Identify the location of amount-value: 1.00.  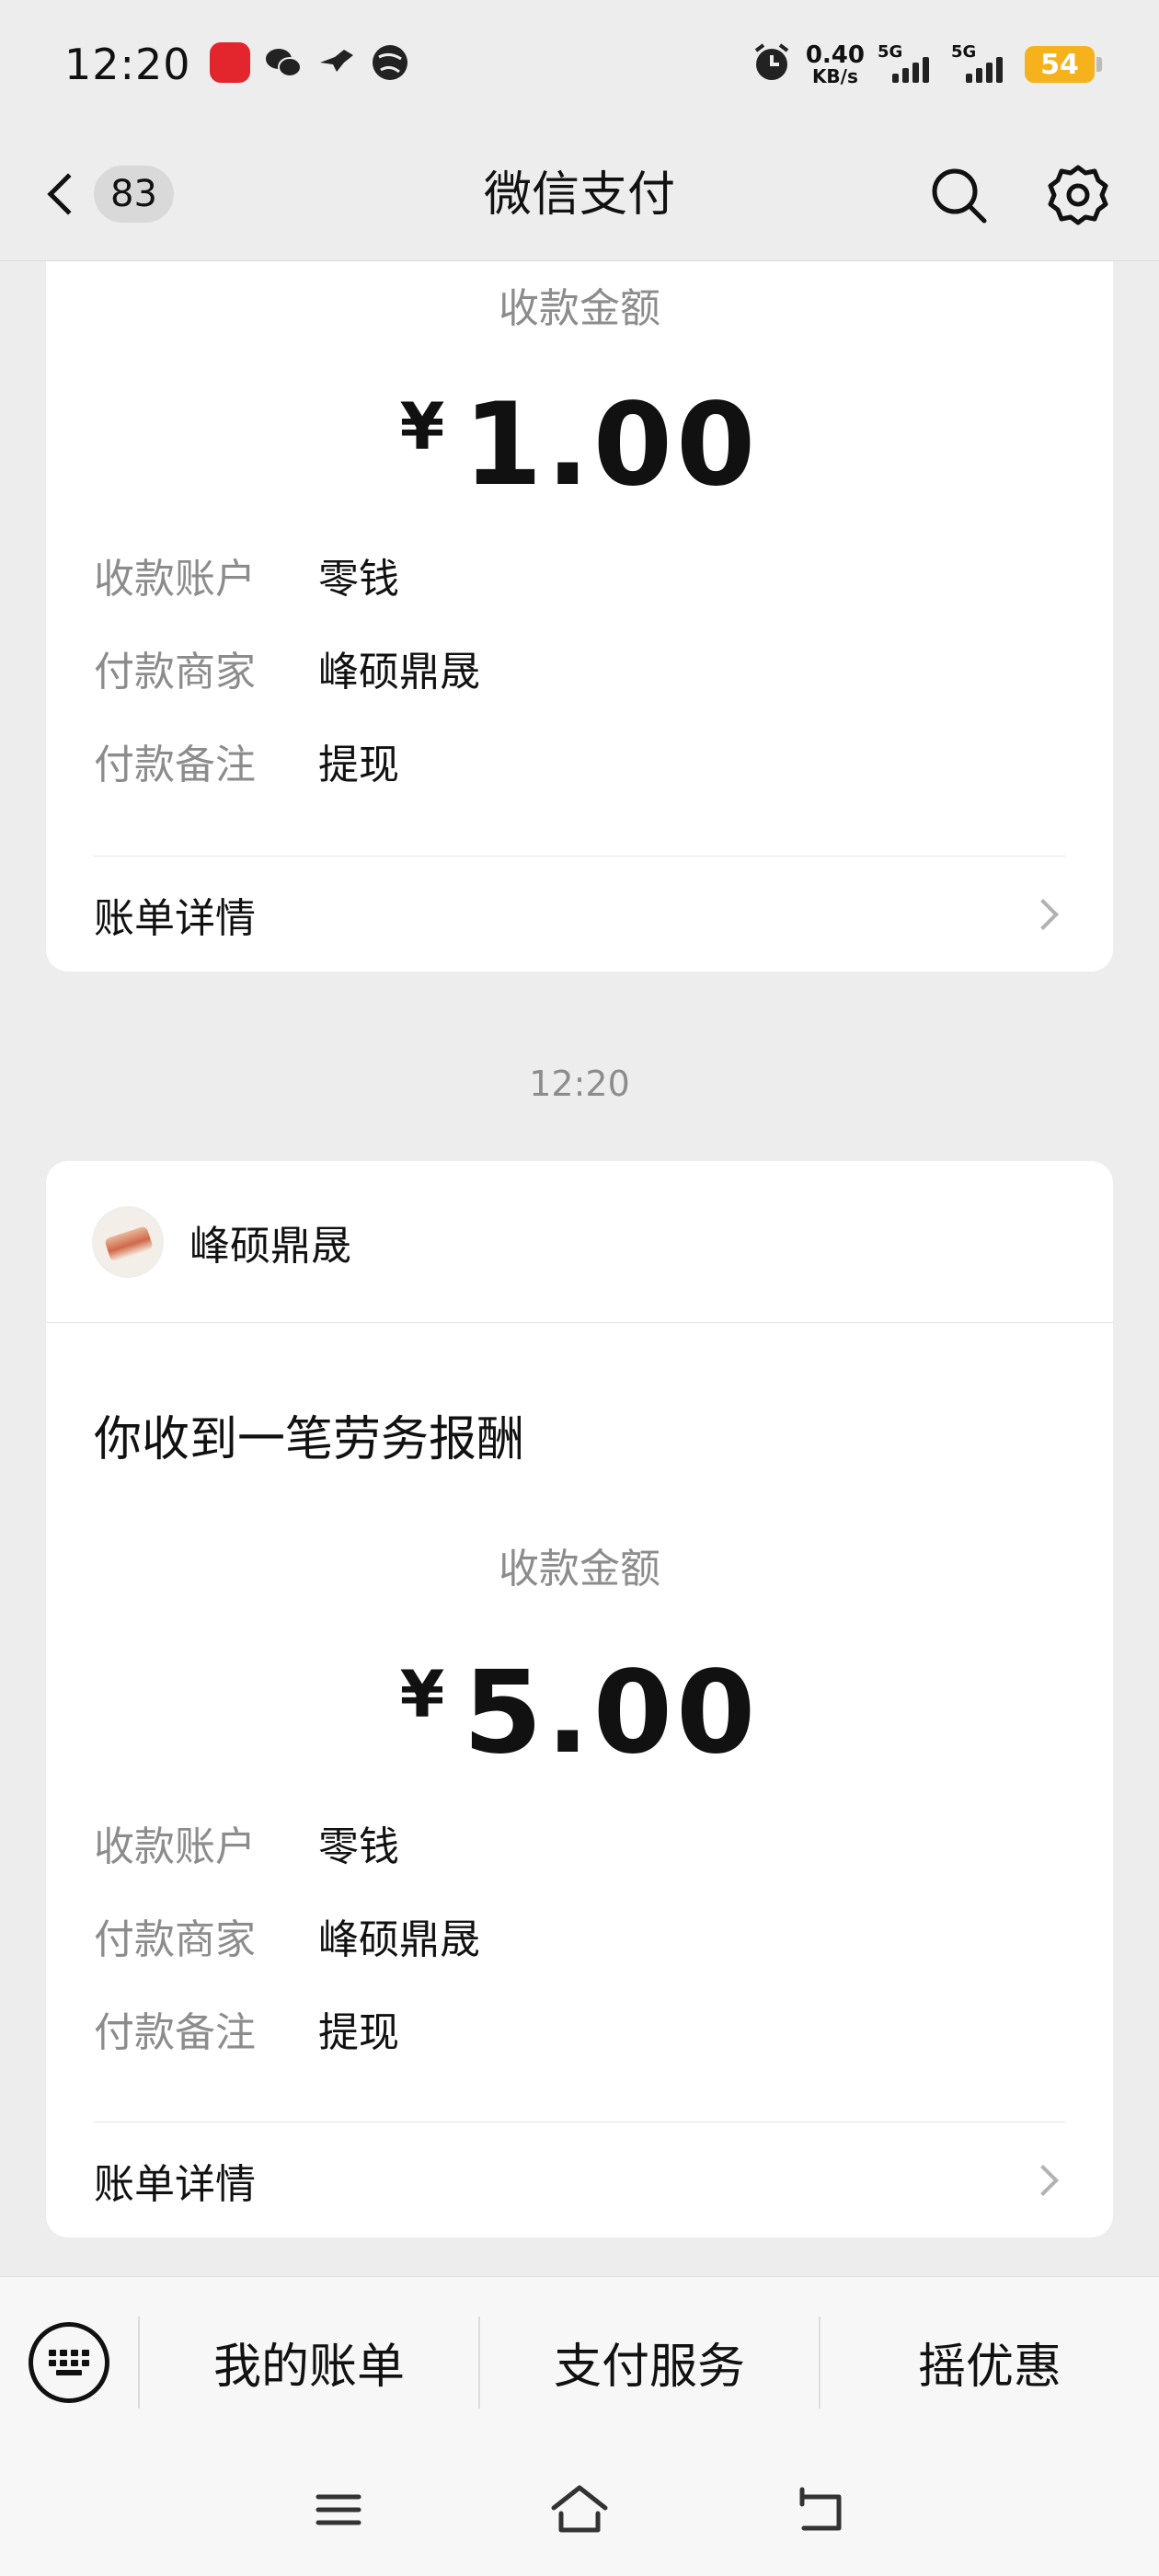
(611, 445).